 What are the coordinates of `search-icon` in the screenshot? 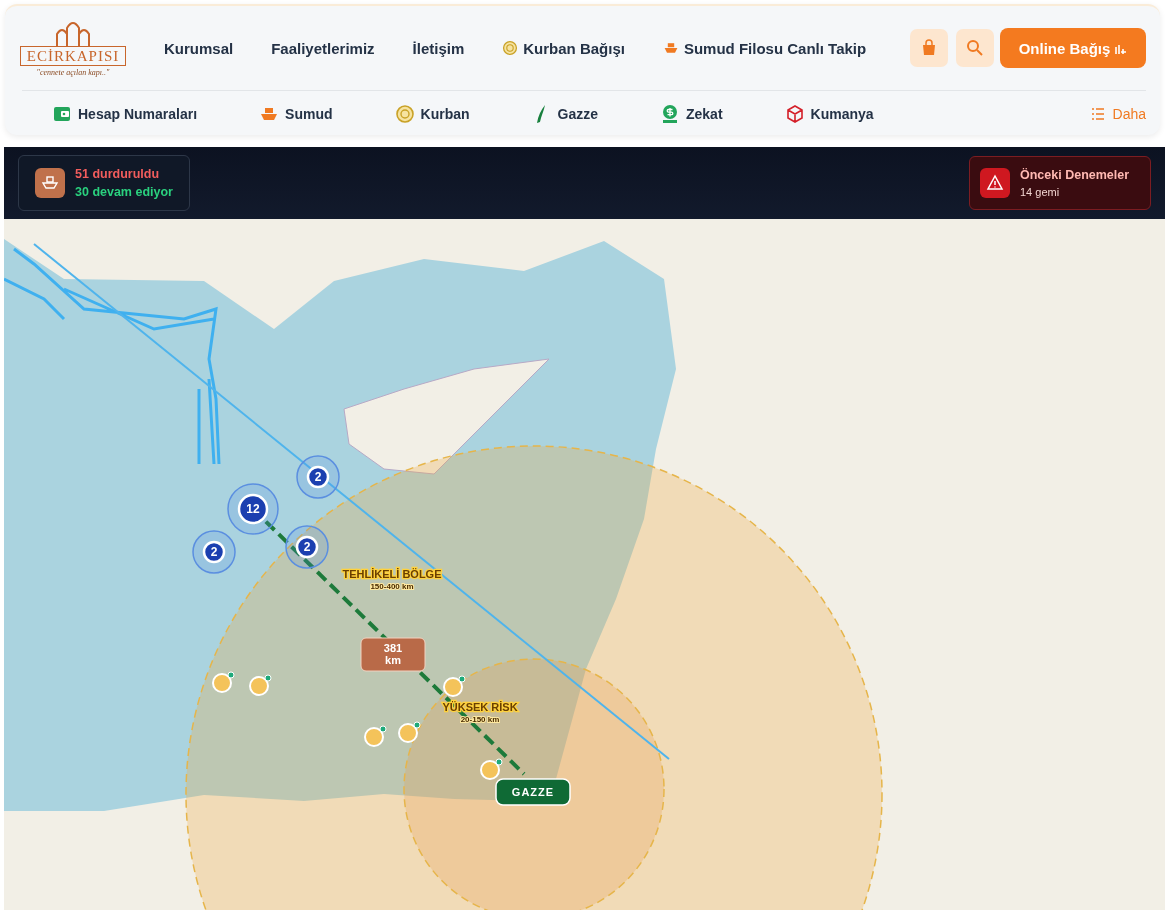 It's located at (975, 48).